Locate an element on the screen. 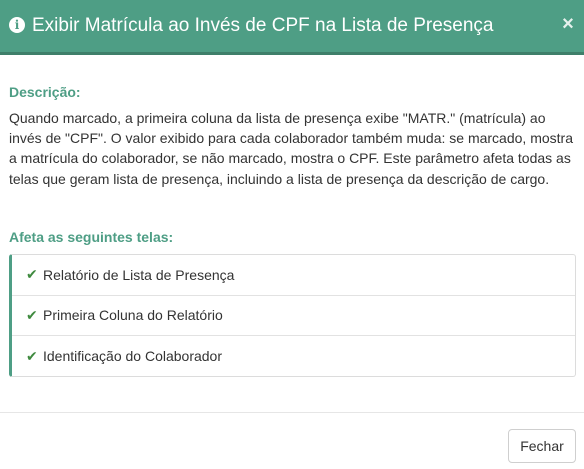  list-item-label: Identificação do Colaborador is located at coordinates (133, 356).